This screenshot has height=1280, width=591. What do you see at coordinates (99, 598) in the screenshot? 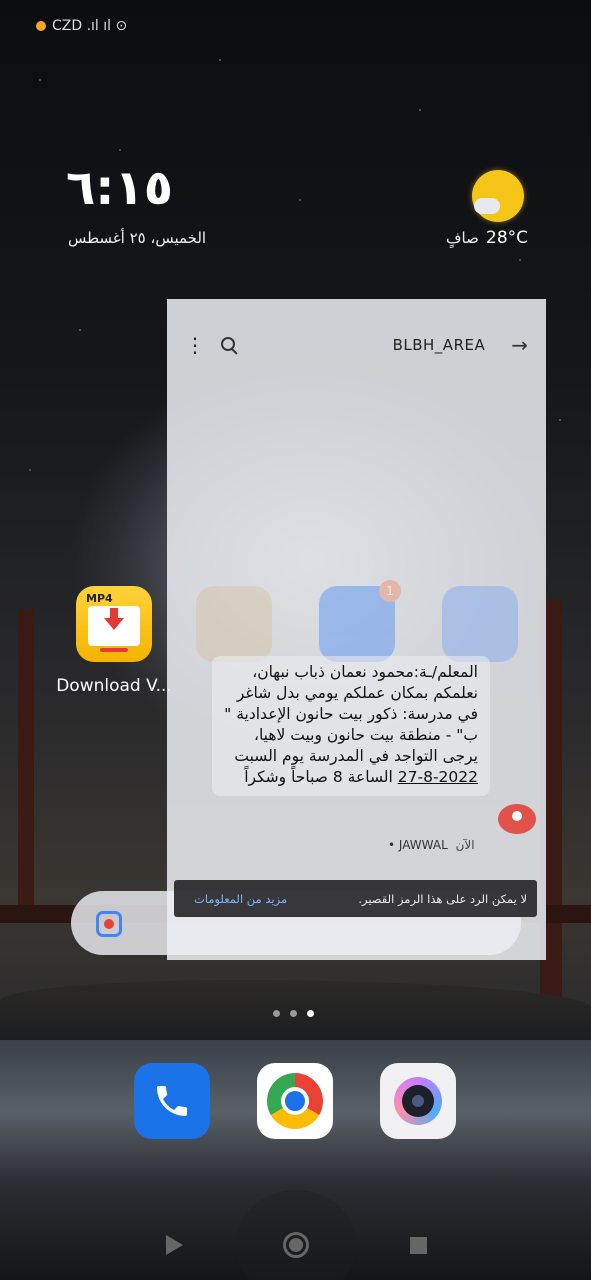
I see `mp4-tag: MP4` at bounding box center [99, 598].